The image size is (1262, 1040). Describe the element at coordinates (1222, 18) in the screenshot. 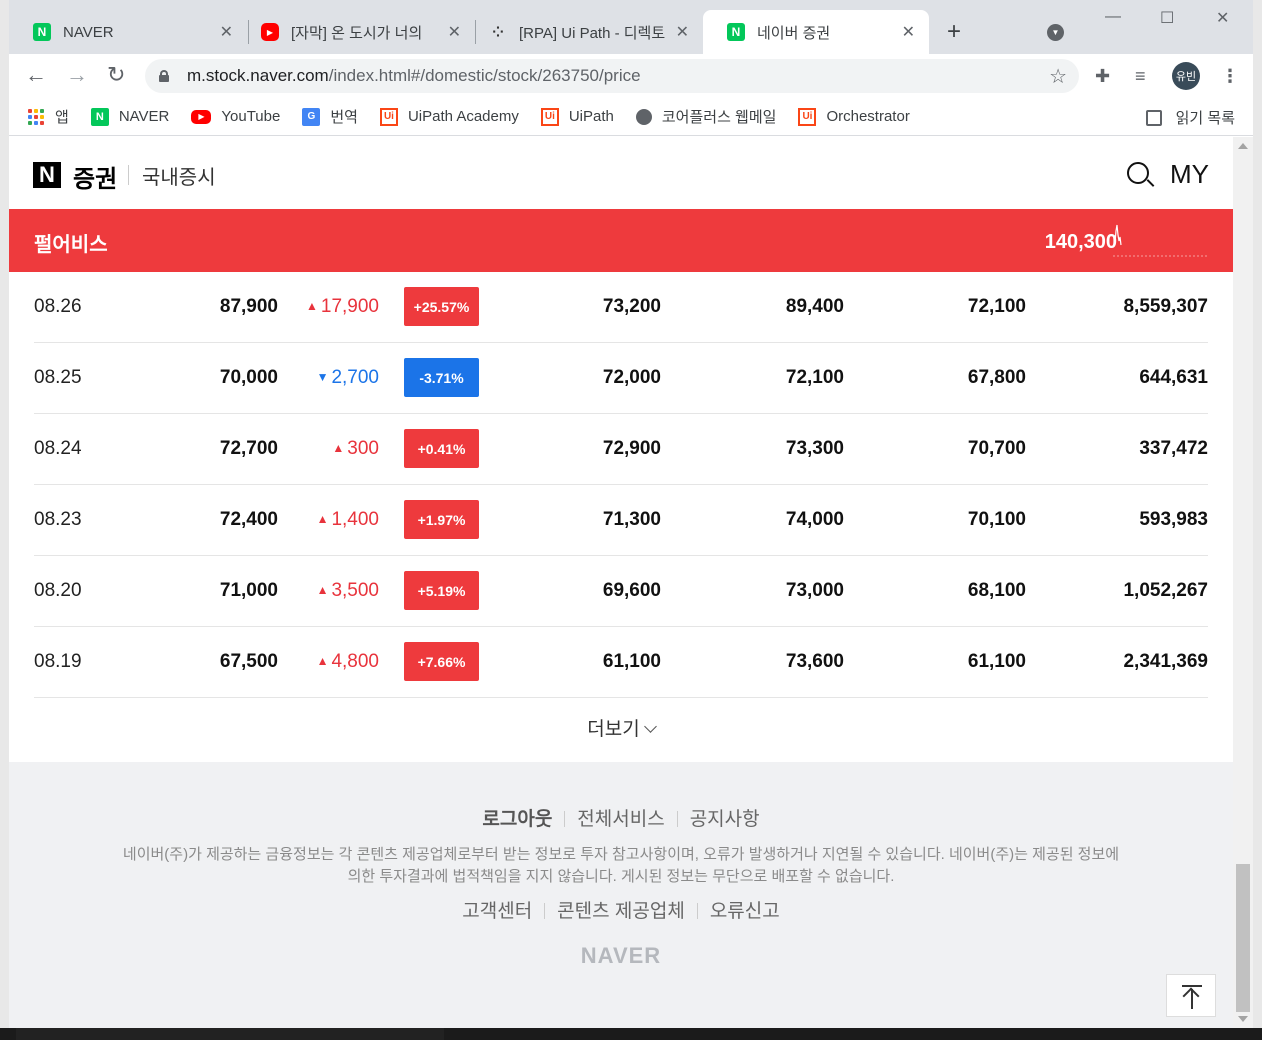

I see `close-window-icon: ✕` at that location.